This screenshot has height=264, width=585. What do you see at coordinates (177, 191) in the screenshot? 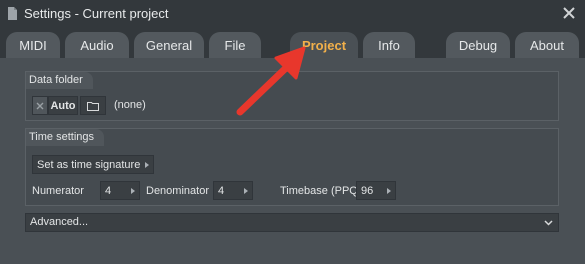
I see `denominator-label: Denominator` at bounding box center [177, 191].